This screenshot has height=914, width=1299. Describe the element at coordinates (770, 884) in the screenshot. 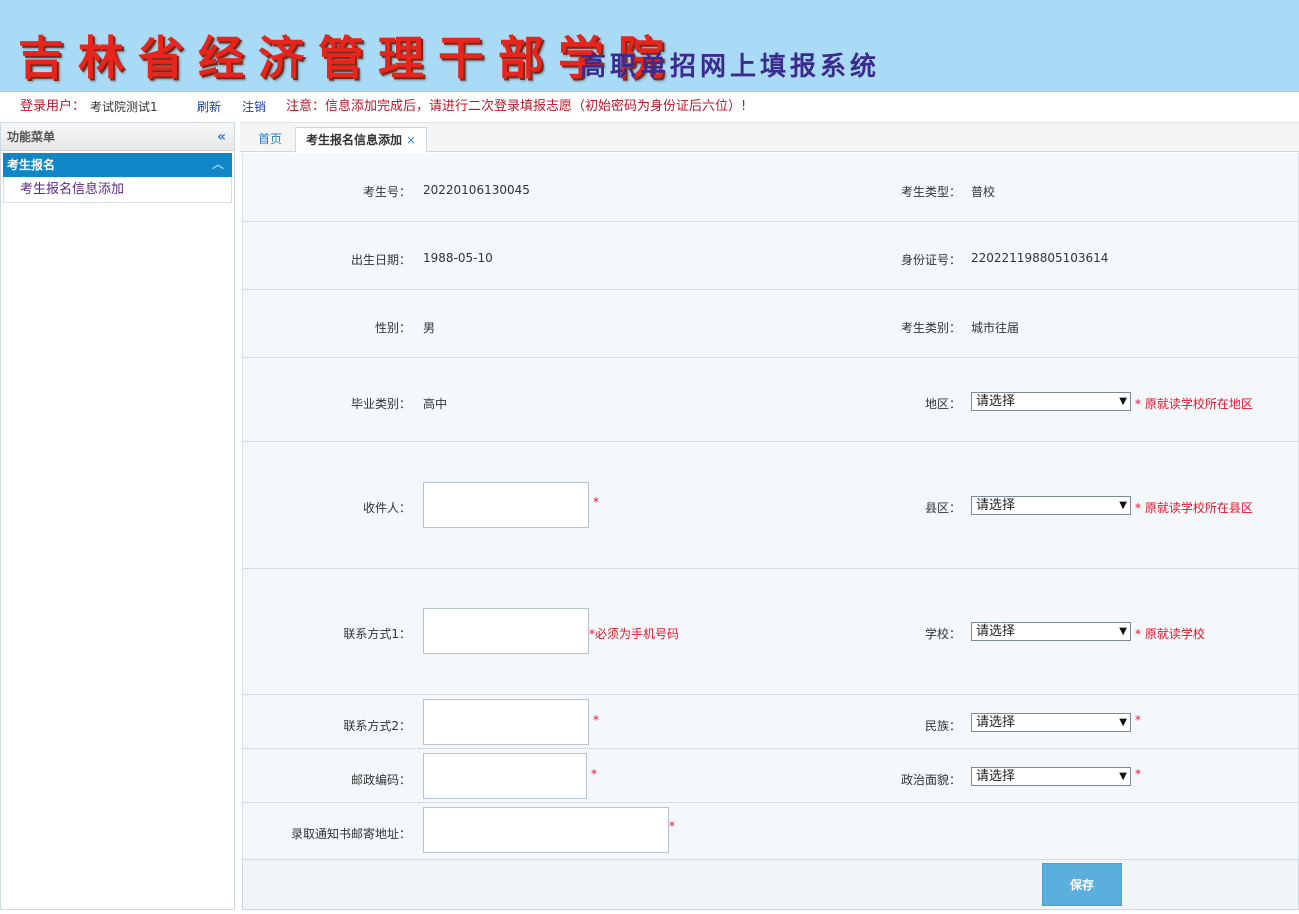

I see `form-footer: 保存` at that location.